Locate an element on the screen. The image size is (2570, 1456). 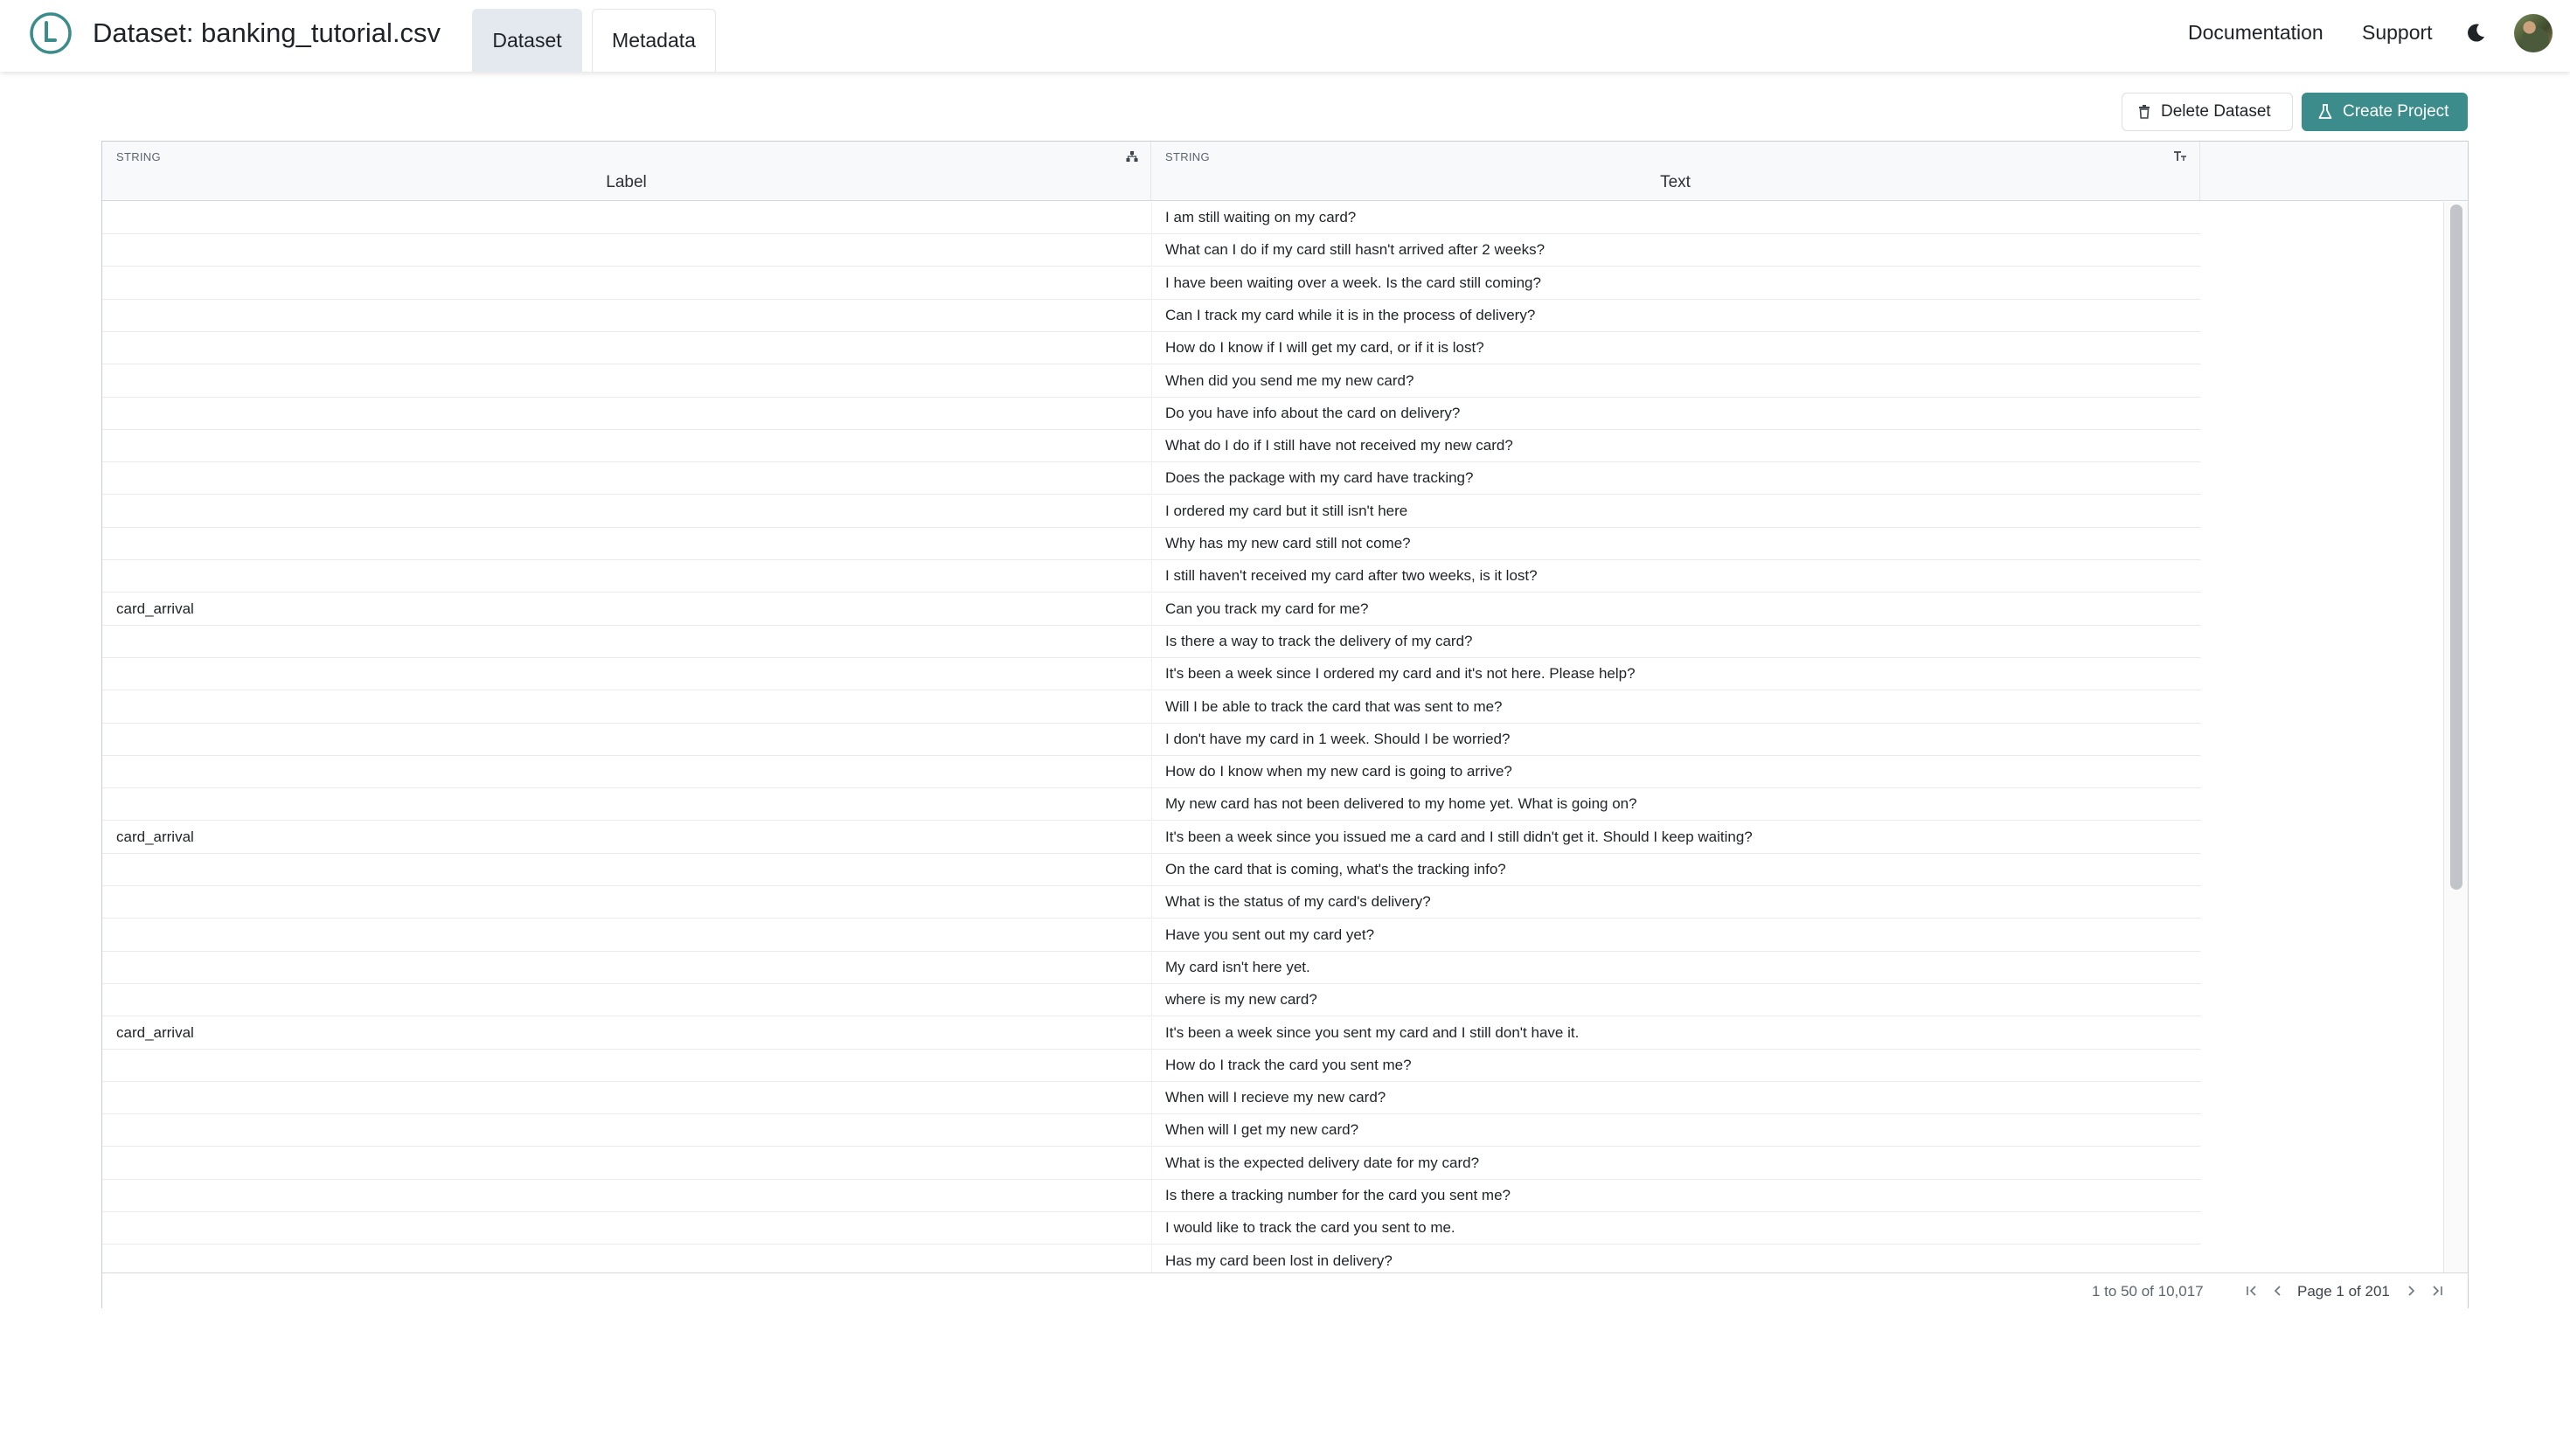
table-row: How do I track the card you sent me? is located at coordinates (1151, 1065).